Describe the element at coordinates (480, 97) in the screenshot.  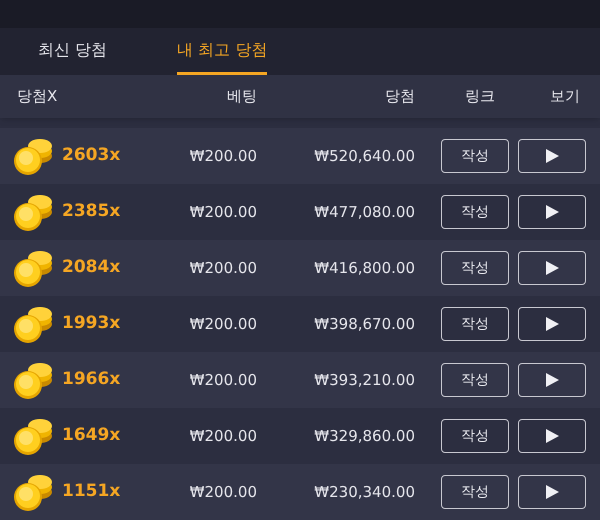
I see `column-header: 링크` at that location.